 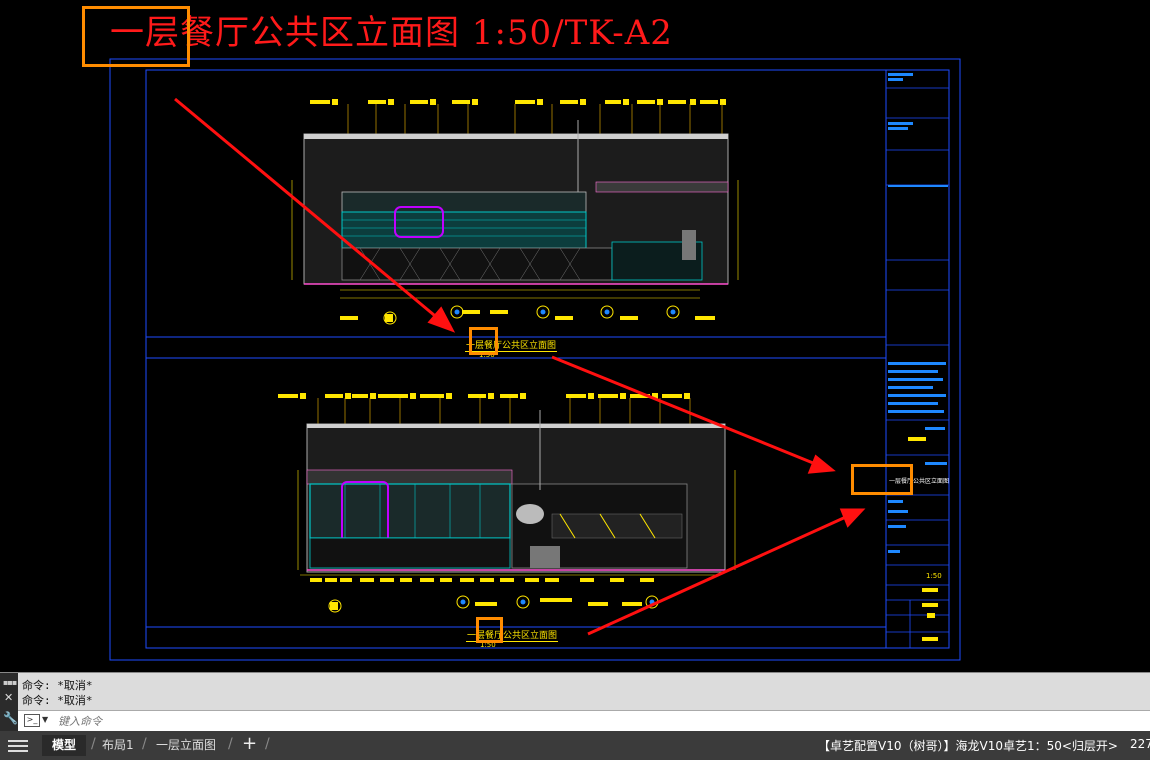 I want to click on top-dim-labels, so click(x=518, y=102).